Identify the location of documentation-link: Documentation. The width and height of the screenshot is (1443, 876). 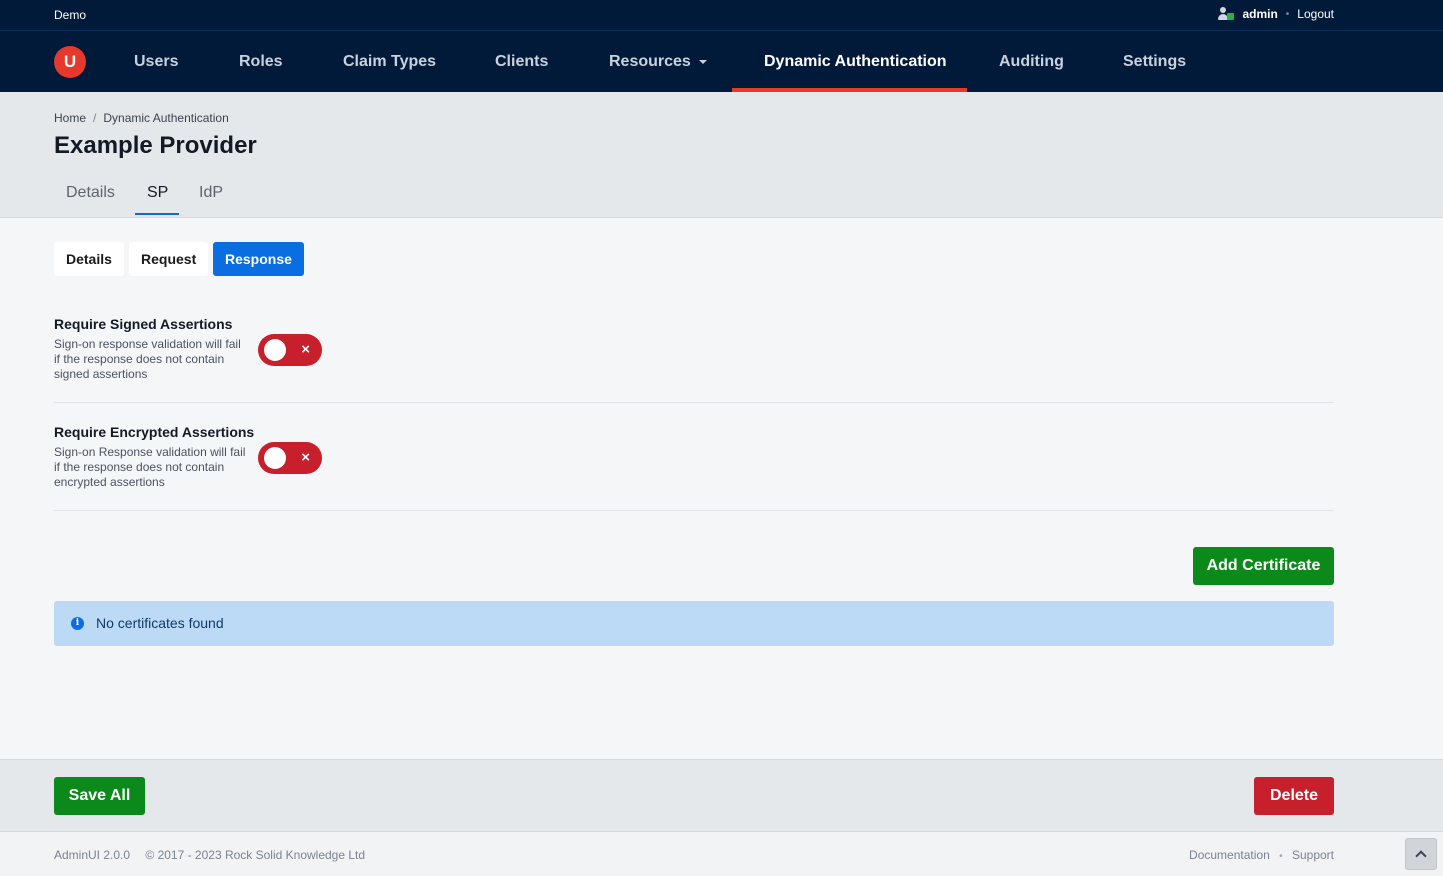
(1229, 855).